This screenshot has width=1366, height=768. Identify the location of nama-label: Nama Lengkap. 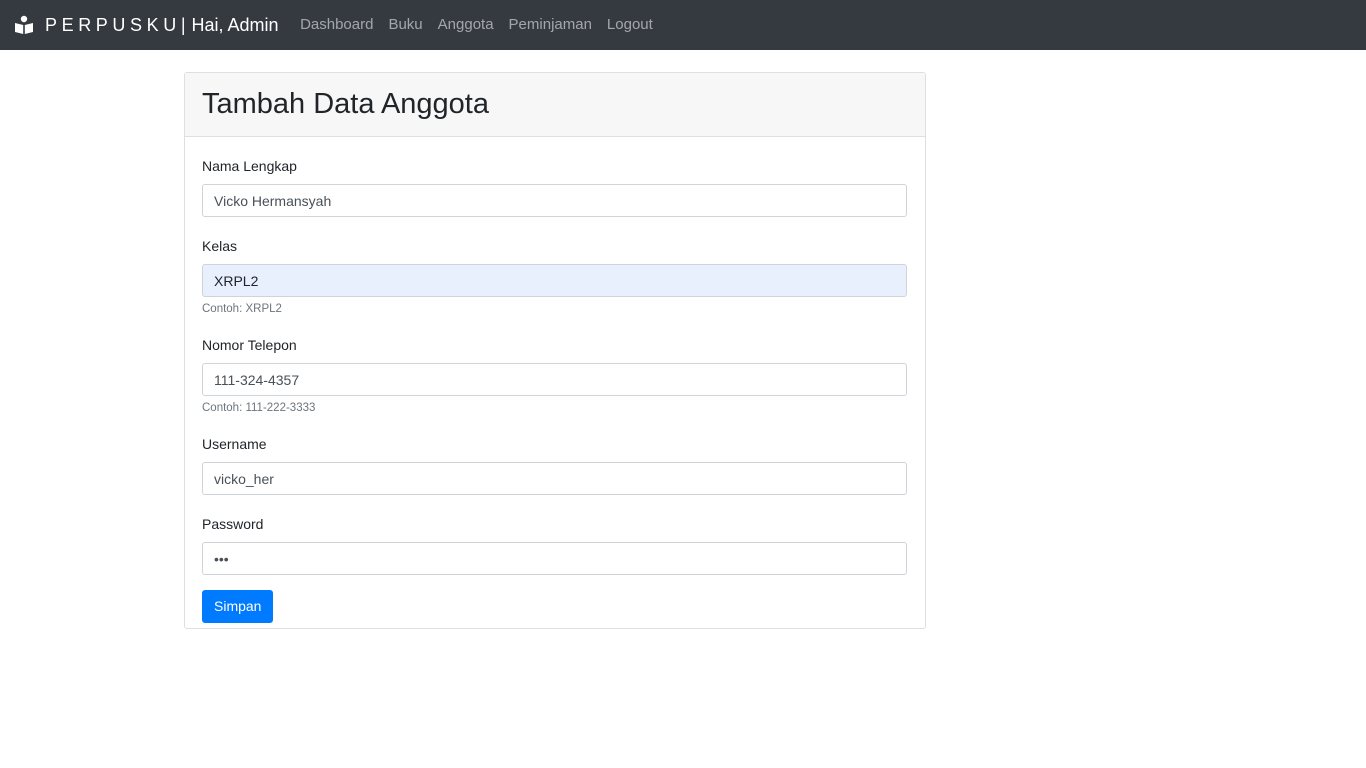
(249, 166).